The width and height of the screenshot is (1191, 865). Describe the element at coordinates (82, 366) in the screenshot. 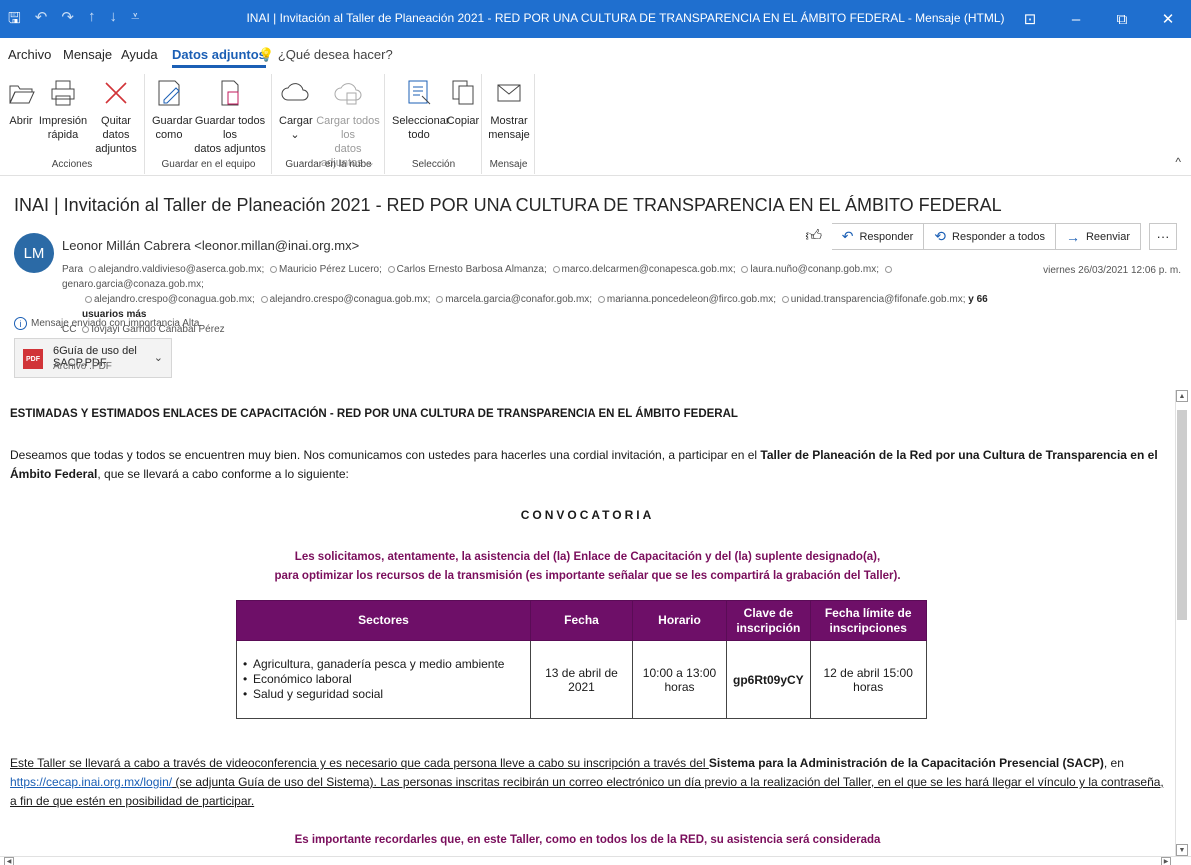

I see `attachment-type: Archivo .PDF` at that location.